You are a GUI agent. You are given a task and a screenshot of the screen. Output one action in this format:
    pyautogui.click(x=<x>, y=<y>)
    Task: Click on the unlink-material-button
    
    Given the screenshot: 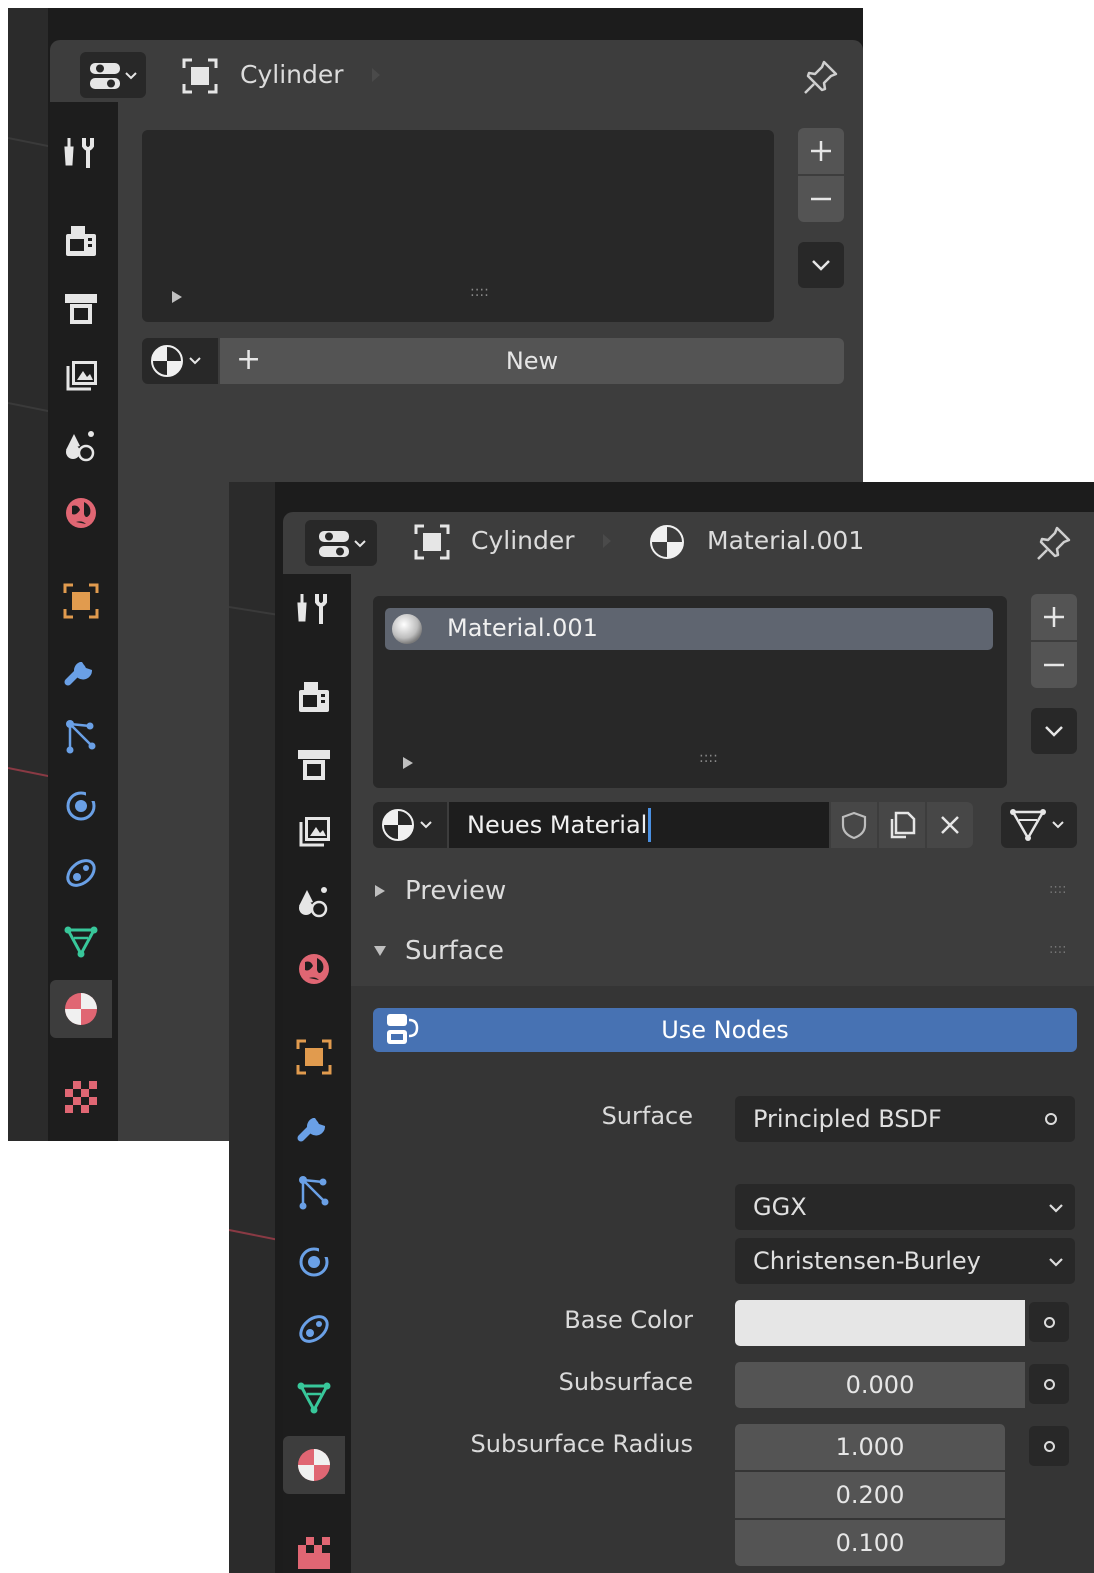 What is the action you would take?
    pyautogui.click(x=950, y=825)
    